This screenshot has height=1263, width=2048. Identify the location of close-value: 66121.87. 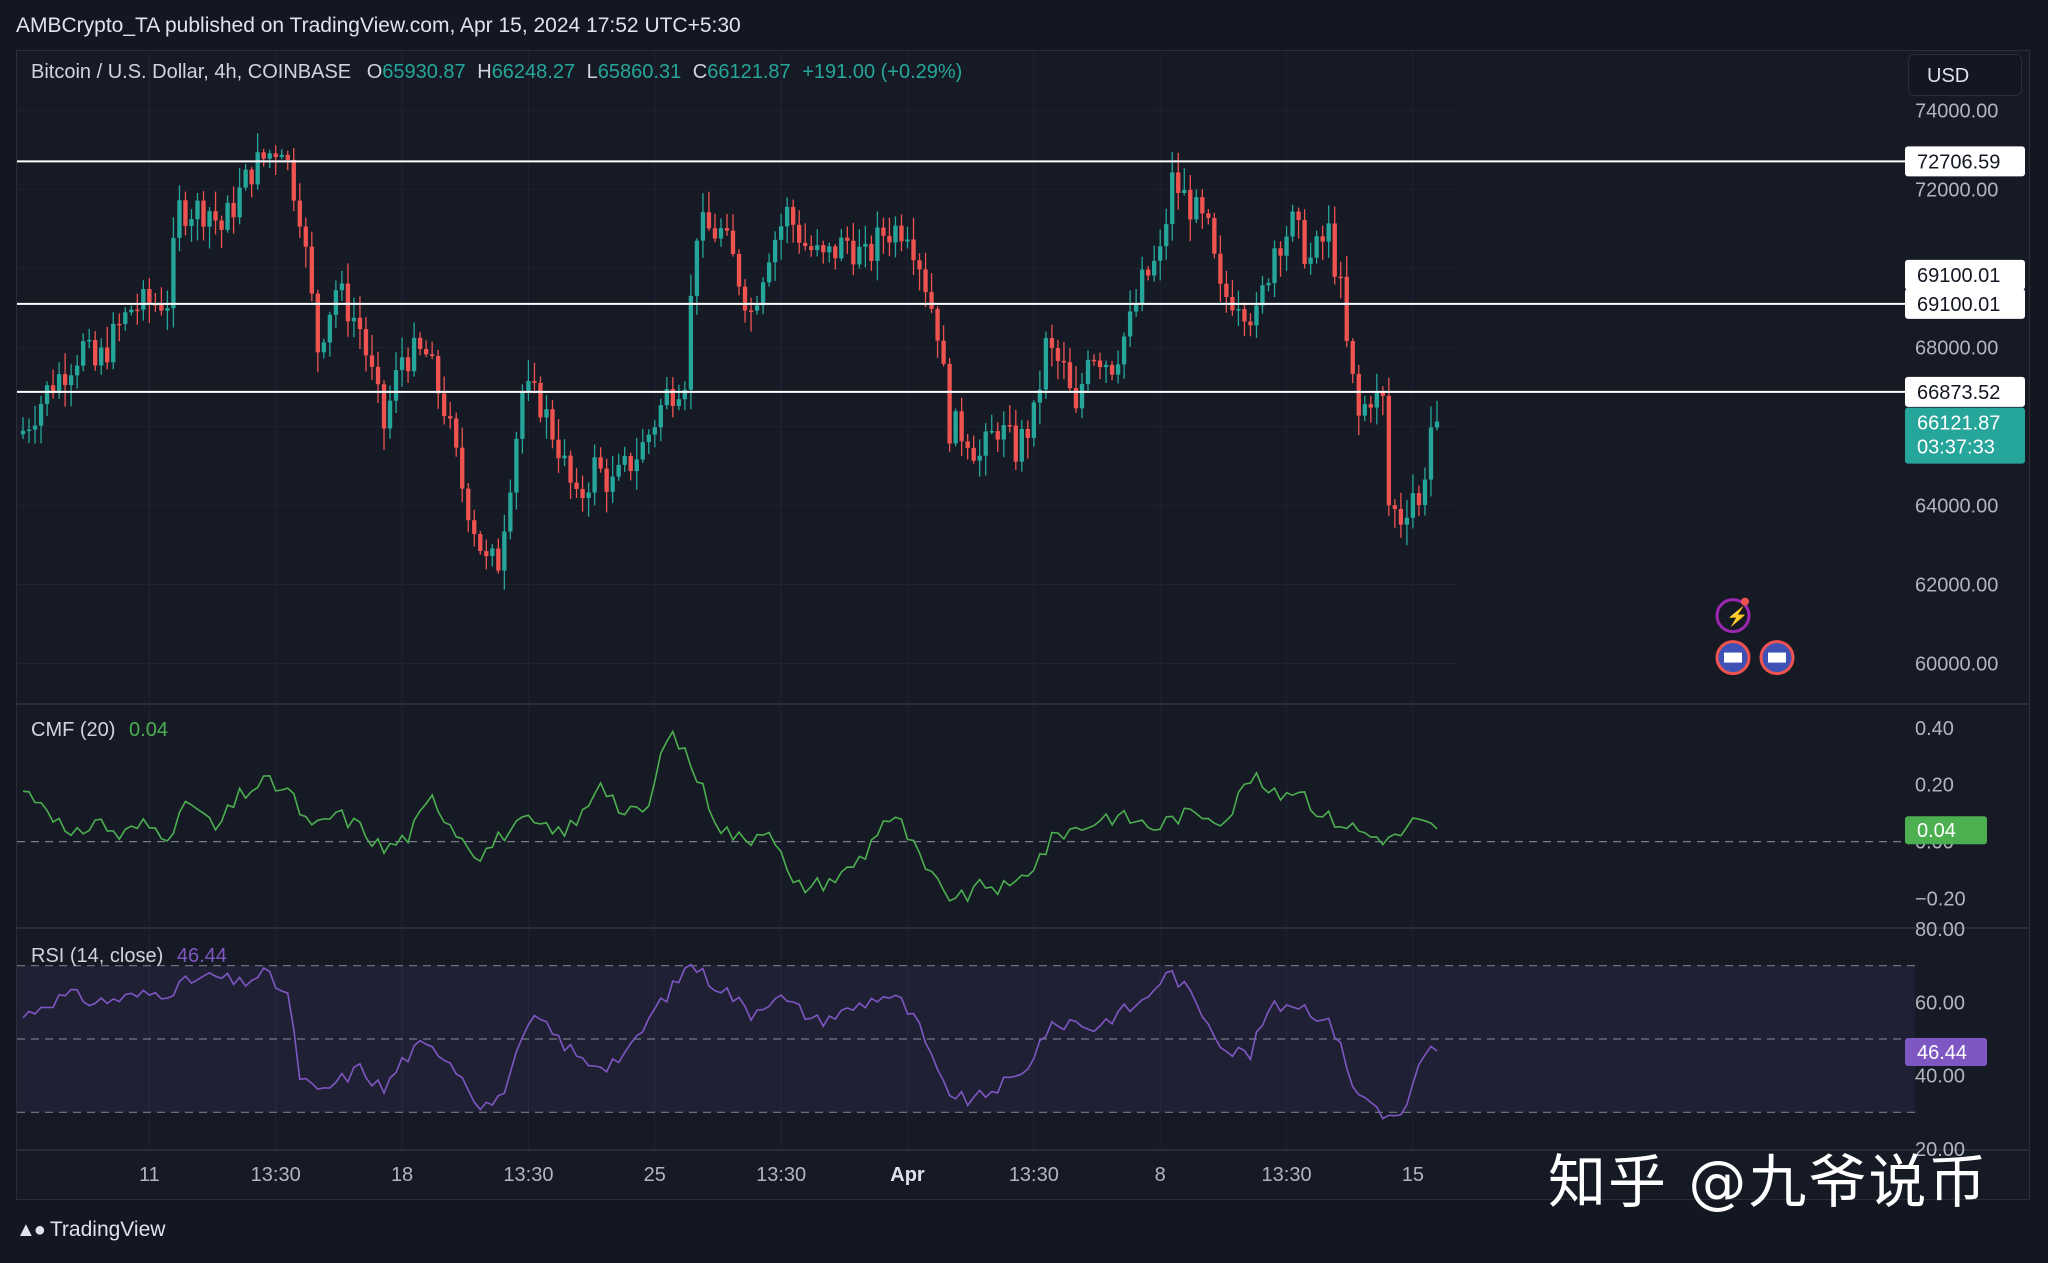
(749, 72).